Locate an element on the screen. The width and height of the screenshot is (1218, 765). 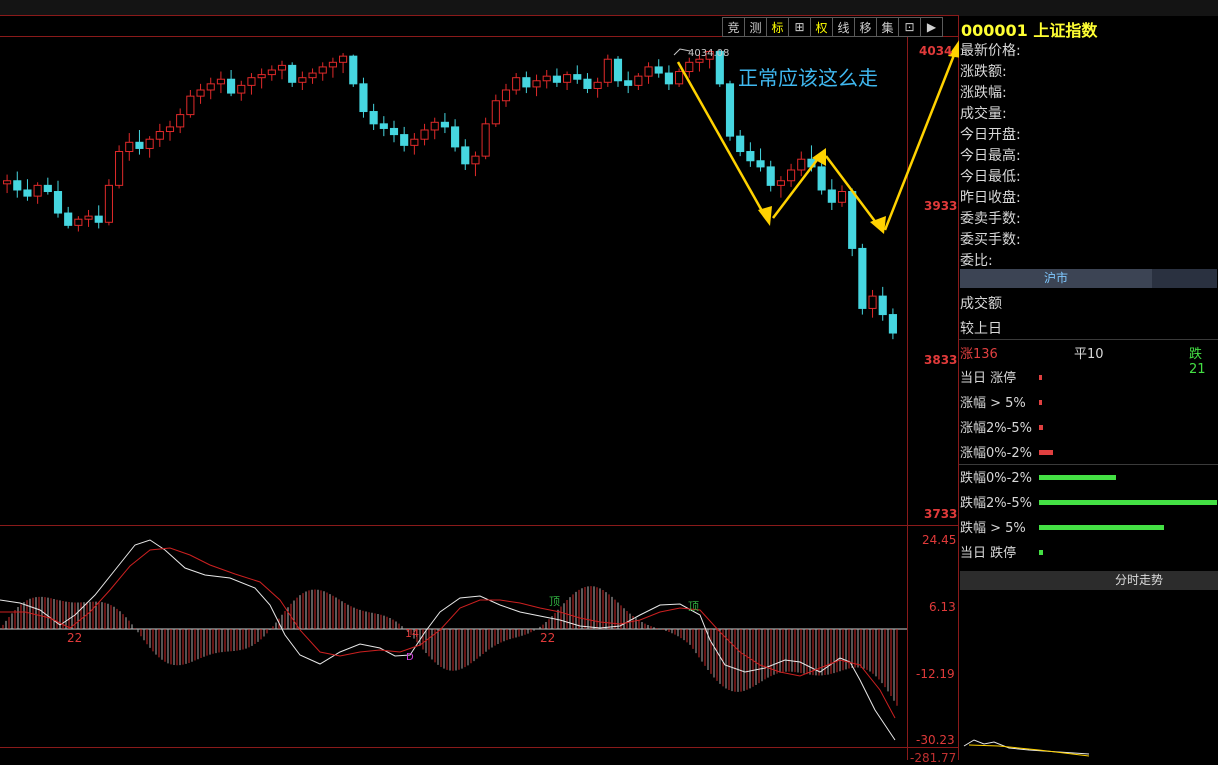
stock-title: 000001 上证指数 is located at coordinates (1029, 29).